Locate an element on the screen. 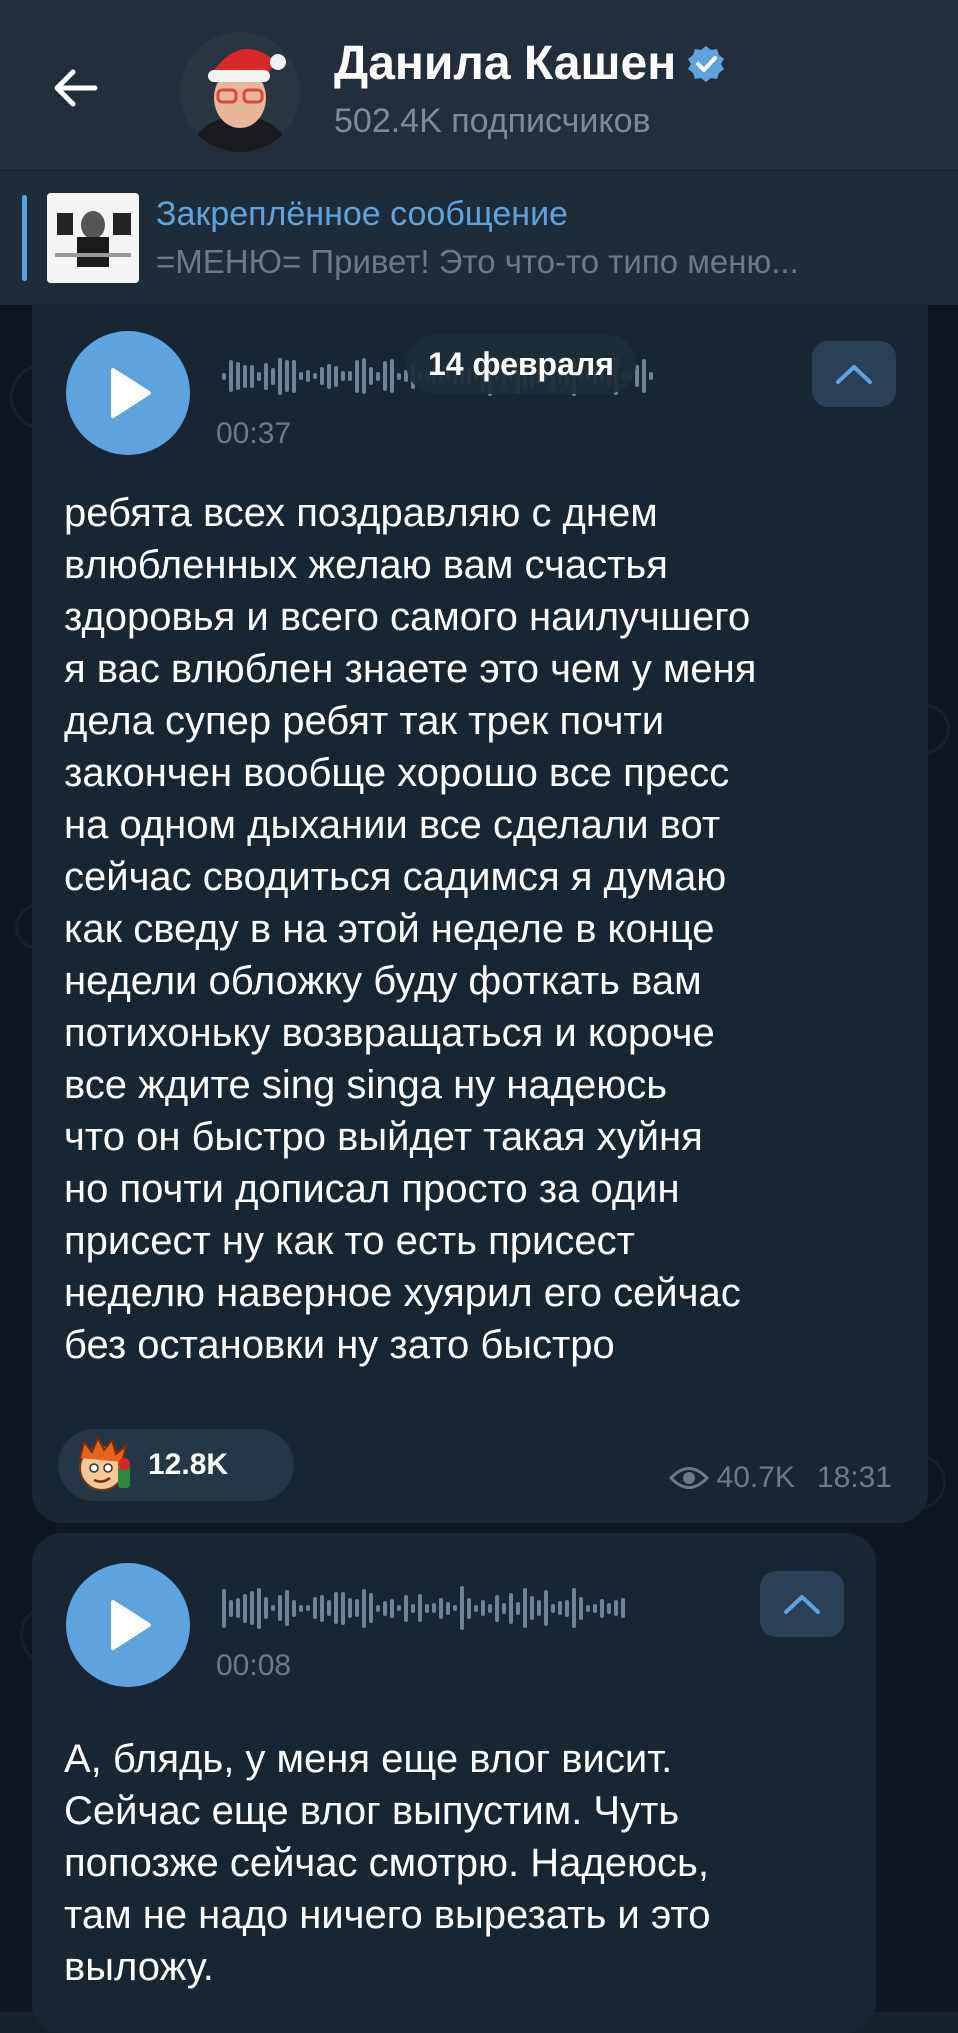  channel-avatar is located at coordinates (240, 92).